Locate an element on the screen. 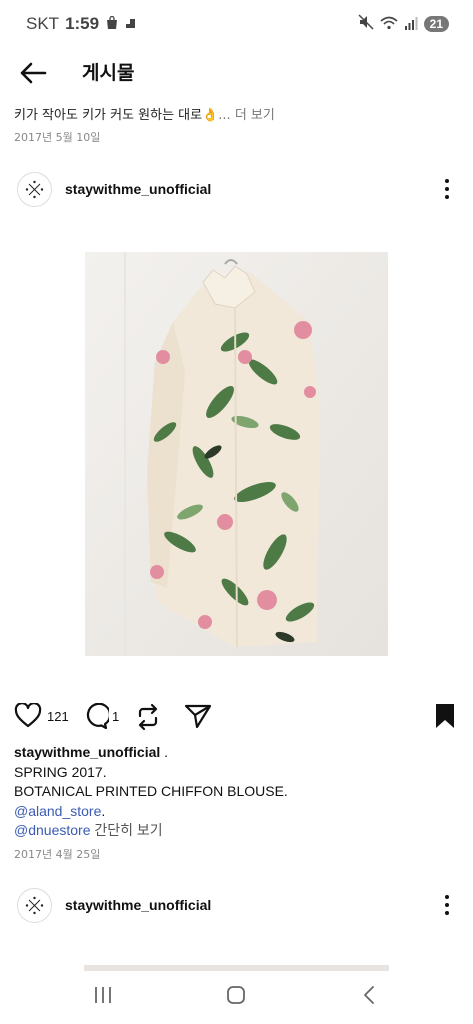  caption-mention-line: @dnuestore 간단히 보기 is located at coordinates (151, 831).